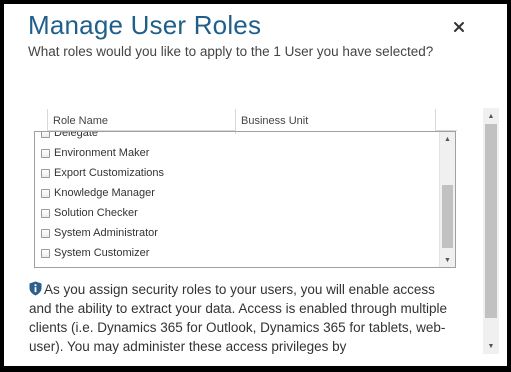  What do you see at coordinates (145, 25) in the screenshot?
I see `dialog-title: Manage User Roles` at bounding box center [145, 25].